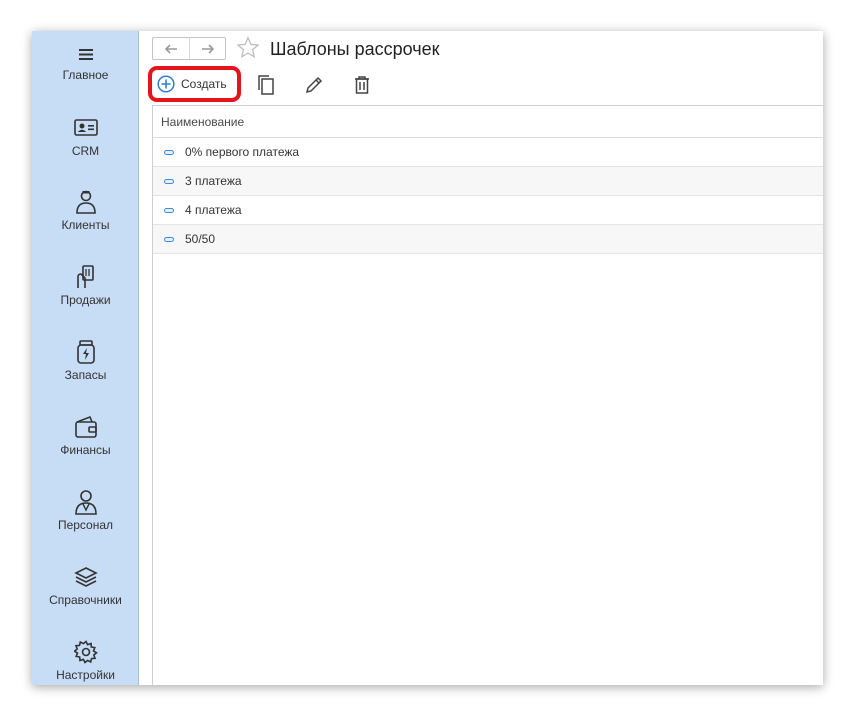 The width and height of the screenshot is (855, 717). I want to click on sidebar-item-sales: Продажи, so click(85, 299).